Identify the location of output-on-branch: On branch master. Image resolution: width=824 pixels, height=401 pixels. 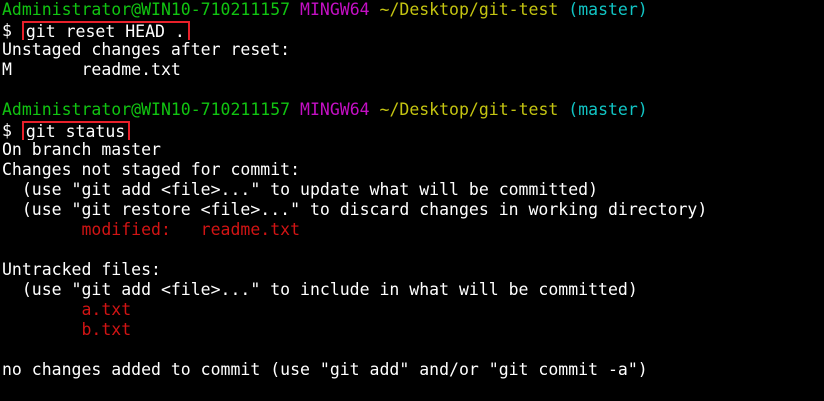
(81, 149).